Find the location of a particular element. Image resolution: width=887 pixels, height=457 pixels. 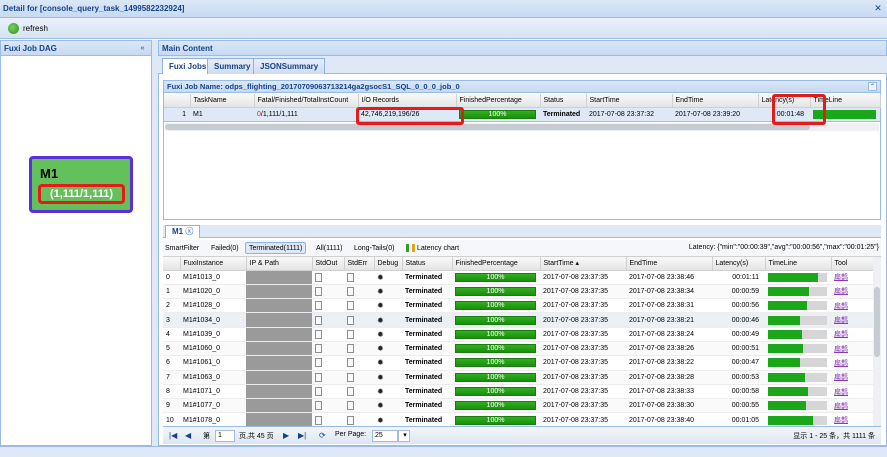

col-header: TimeLine is located at coordinates (798, 264).